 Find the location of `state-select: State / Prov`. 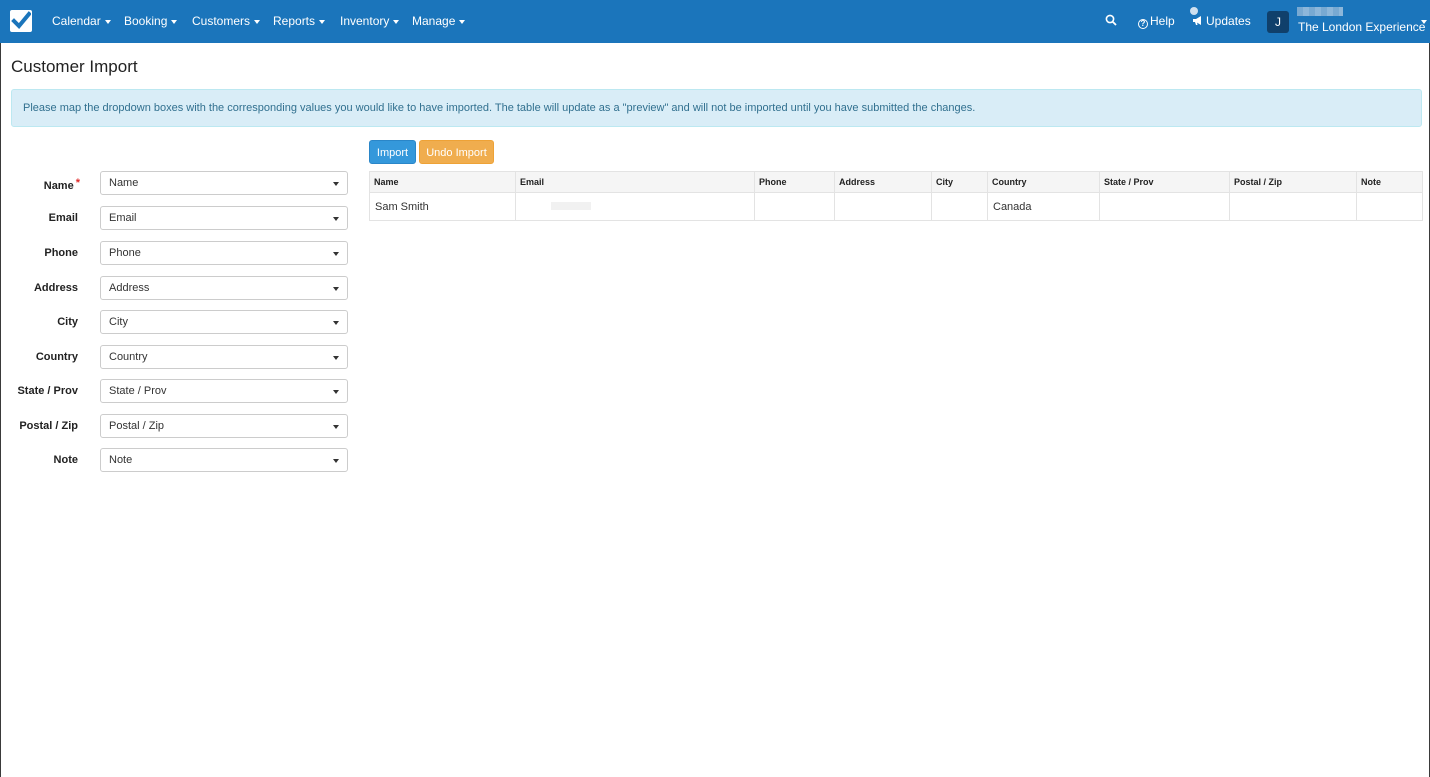

state-select: State / Prov is located at coordinates (224, 391).